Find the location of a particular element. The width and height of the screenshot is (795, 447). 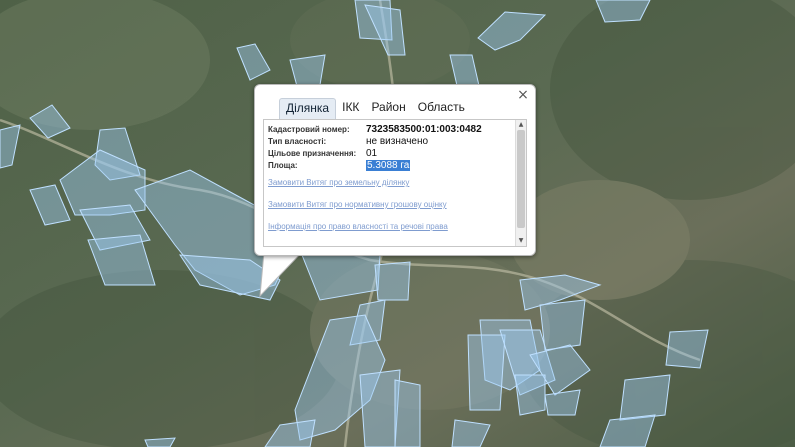

tab-ikk: ІКК is located at coordinates (350, 108).